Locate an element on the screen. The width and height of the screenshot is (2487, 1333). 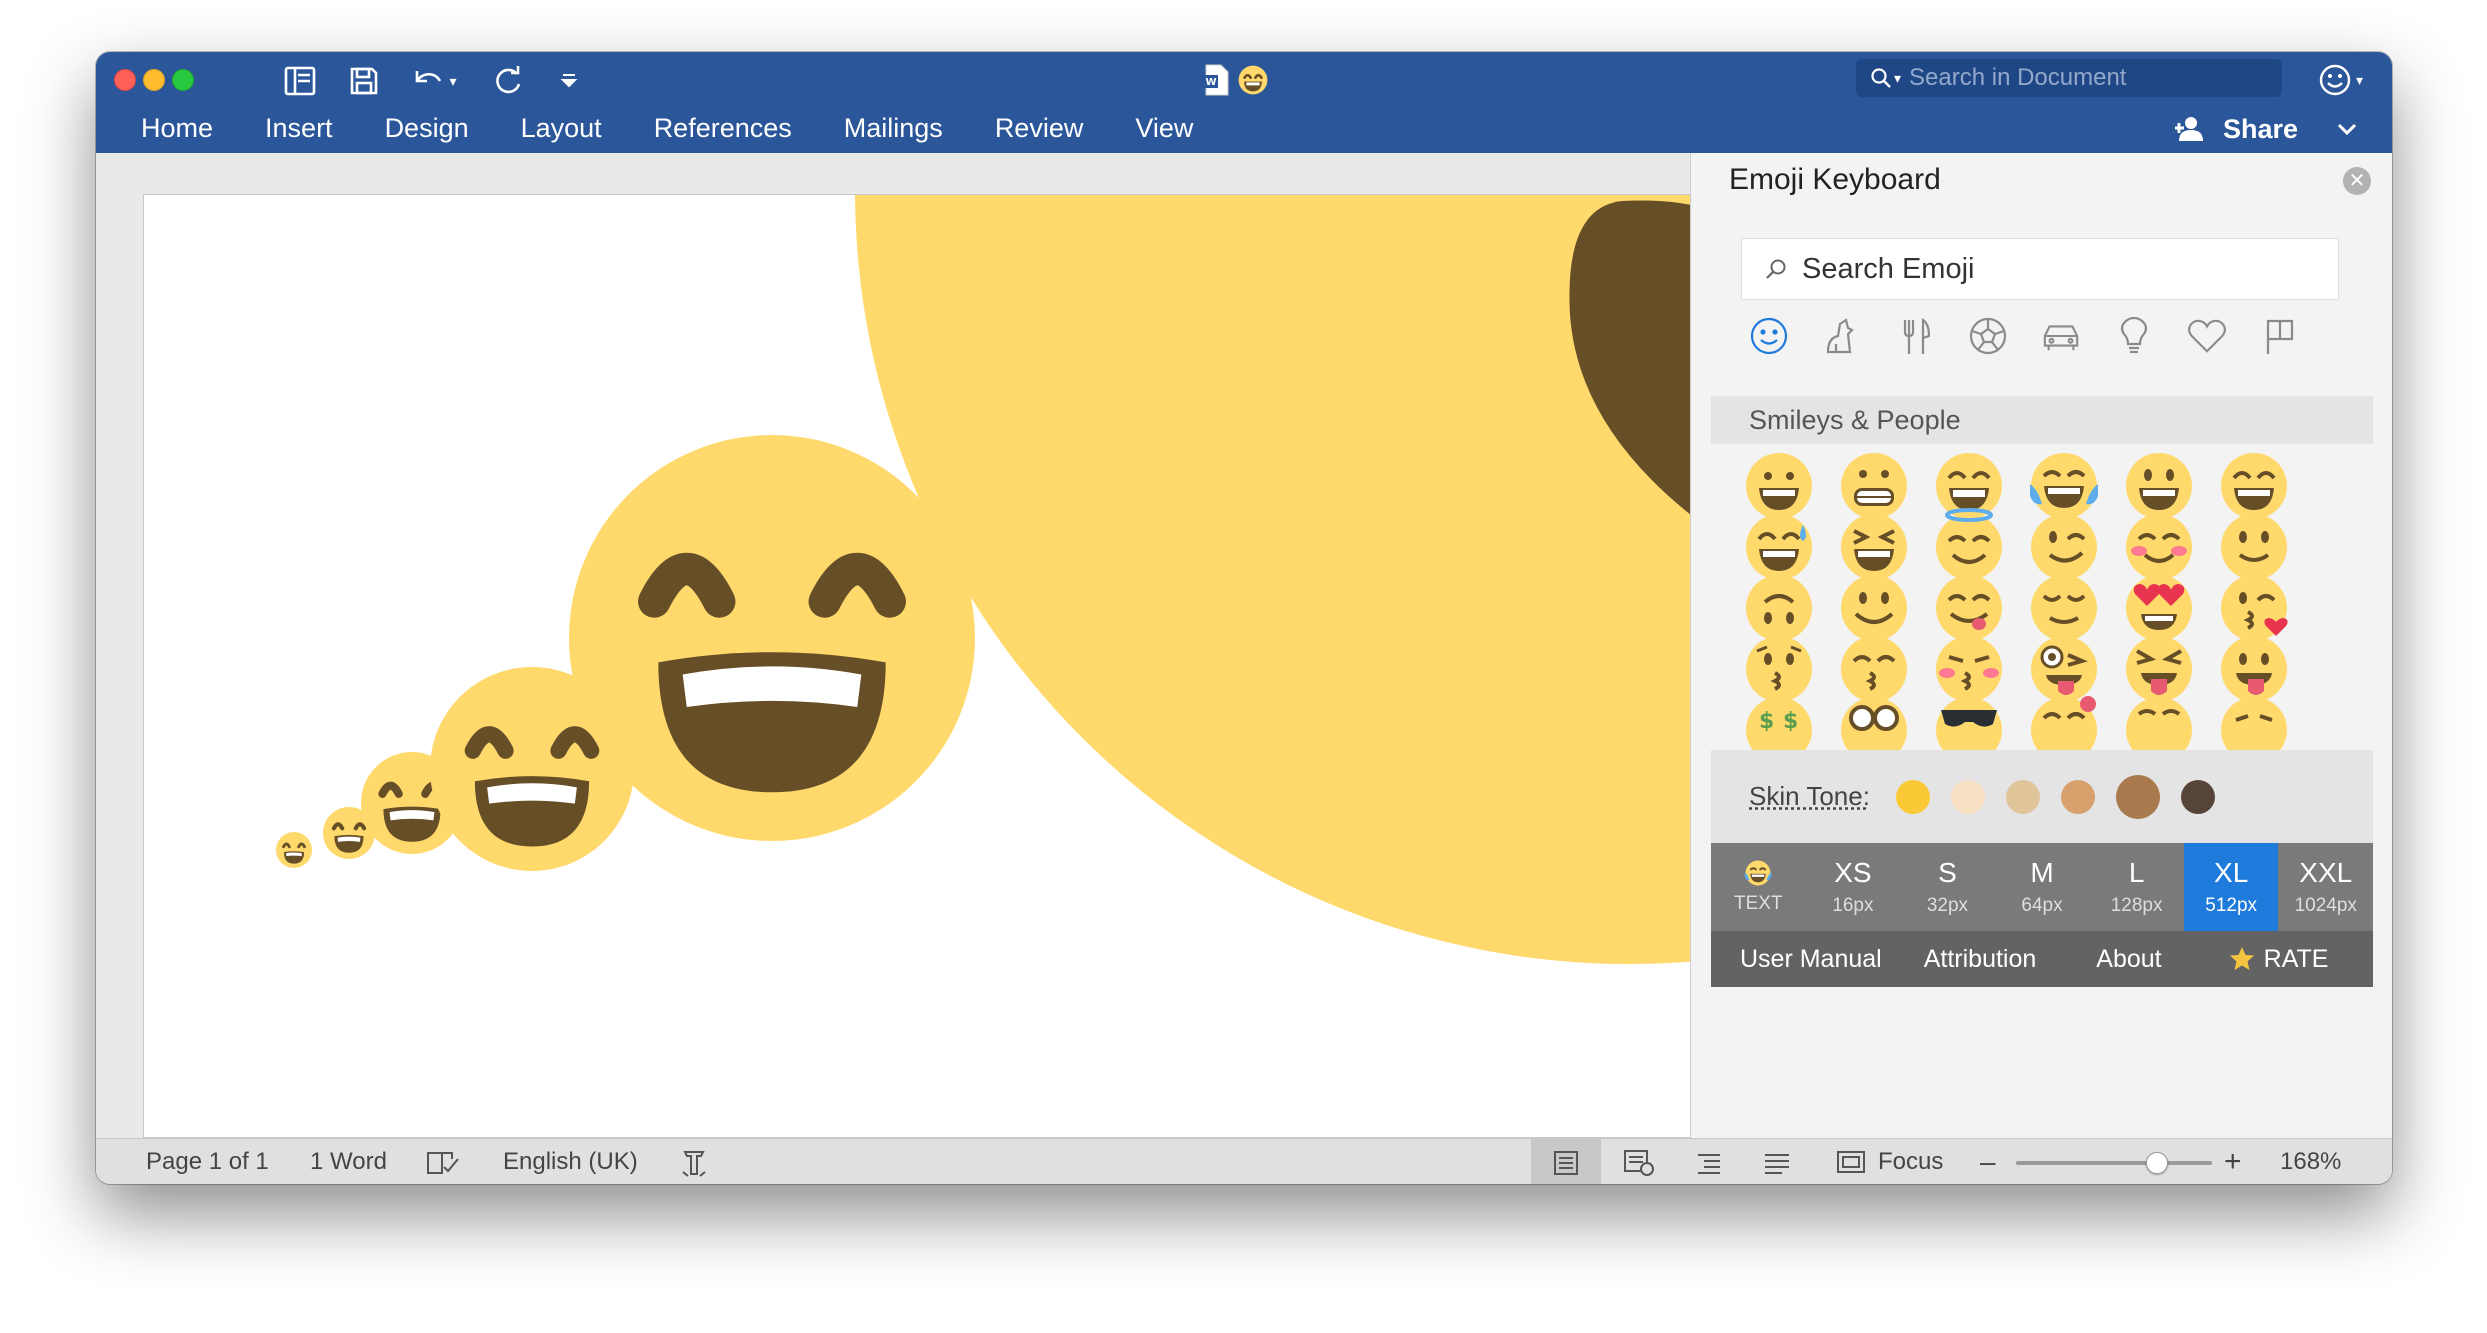
tab-insert: Insert is located at coordinates (299, 128).